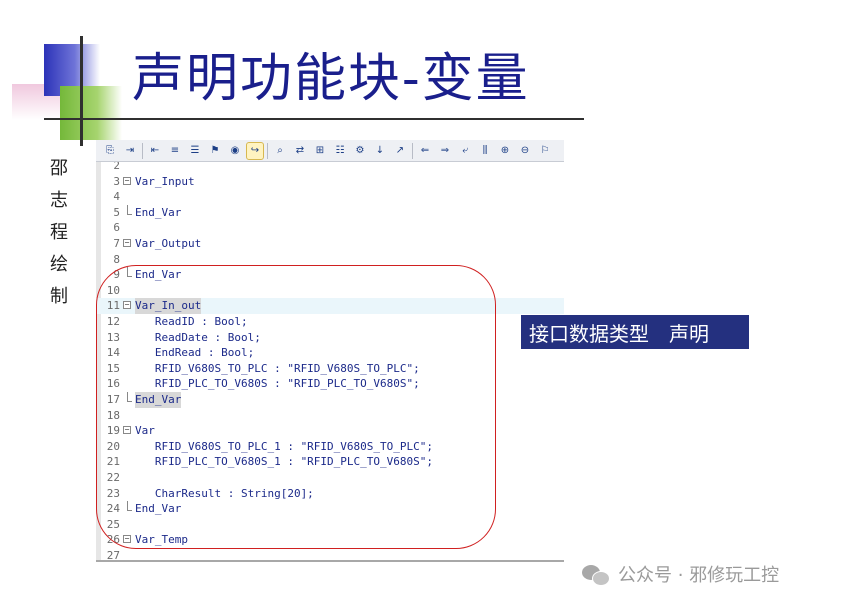 The height and width of the screenshot is (607, 856). I want to click on code-line: 4, so click(330, 197).